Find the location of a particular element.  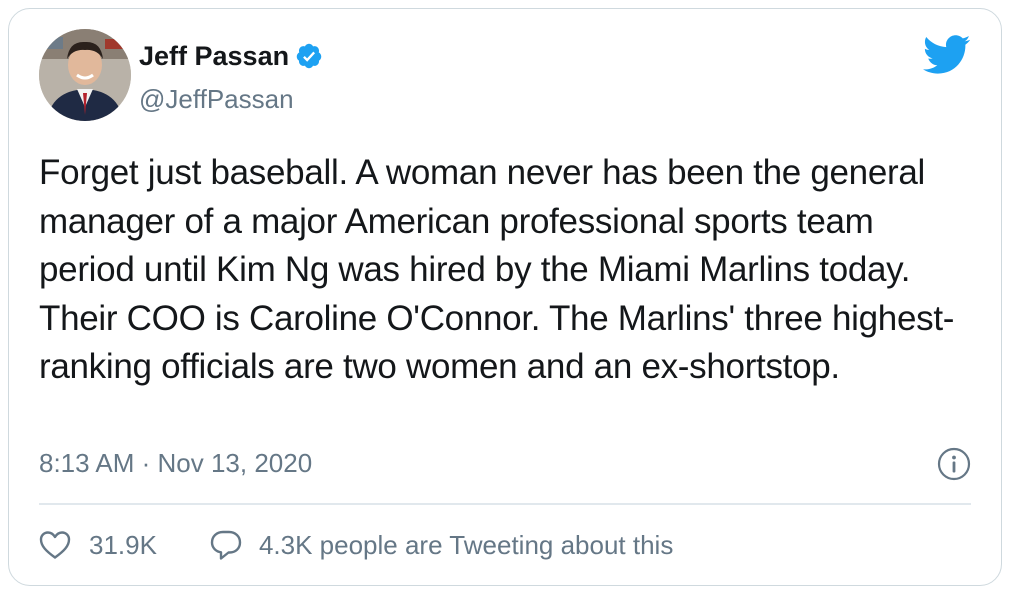

like-button: 31.9K is located at coordinates (98, 545).